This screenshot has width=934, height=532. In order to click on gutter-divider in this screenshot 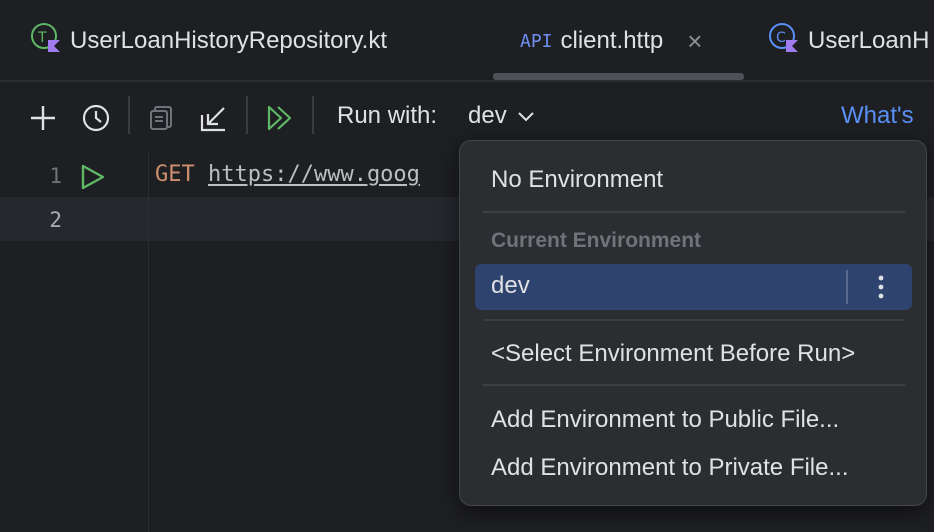, I will do `click(148, 342)`.